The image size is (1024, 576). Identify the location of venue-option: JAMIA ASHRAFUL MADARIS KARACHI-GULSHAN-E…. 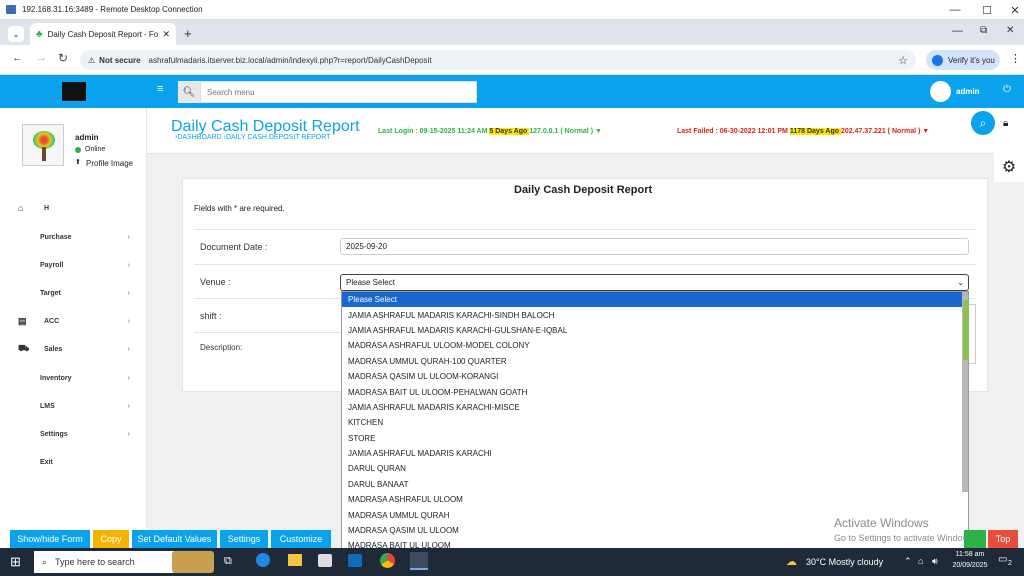
(655, 330).